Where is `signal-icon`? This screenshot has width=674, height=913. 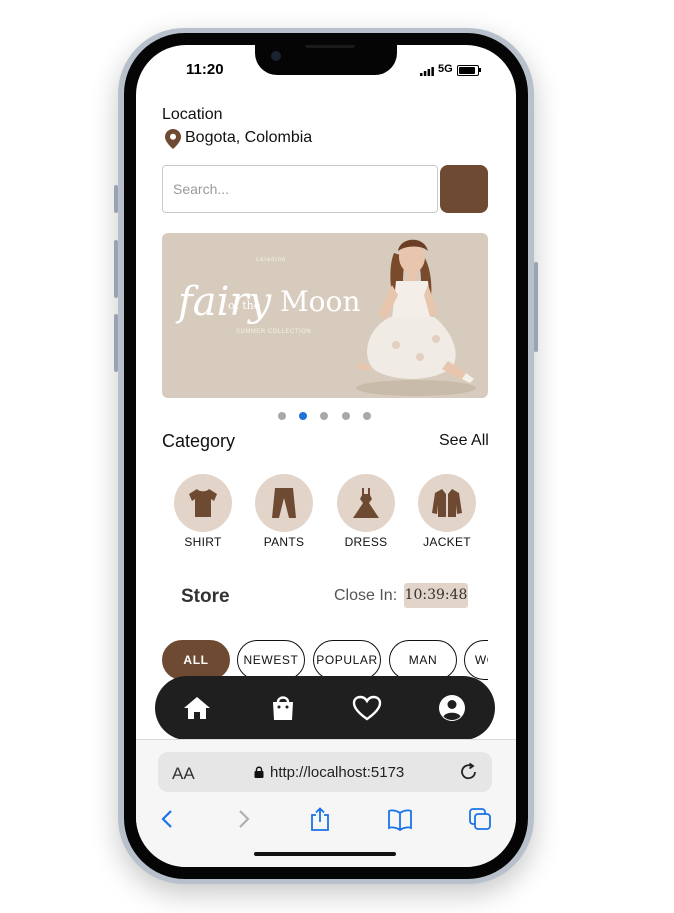 signal-icon is located at coordinates (427, 71).